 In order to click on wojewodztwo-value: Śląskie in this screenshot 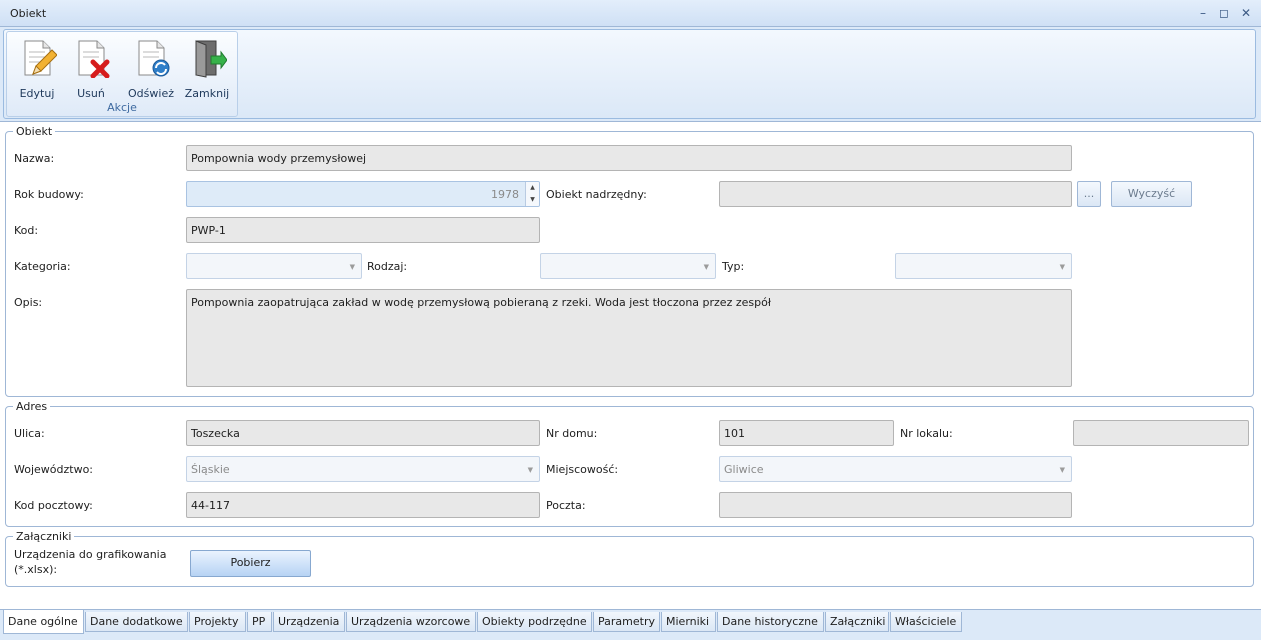, I will do `click(210, 469)`.